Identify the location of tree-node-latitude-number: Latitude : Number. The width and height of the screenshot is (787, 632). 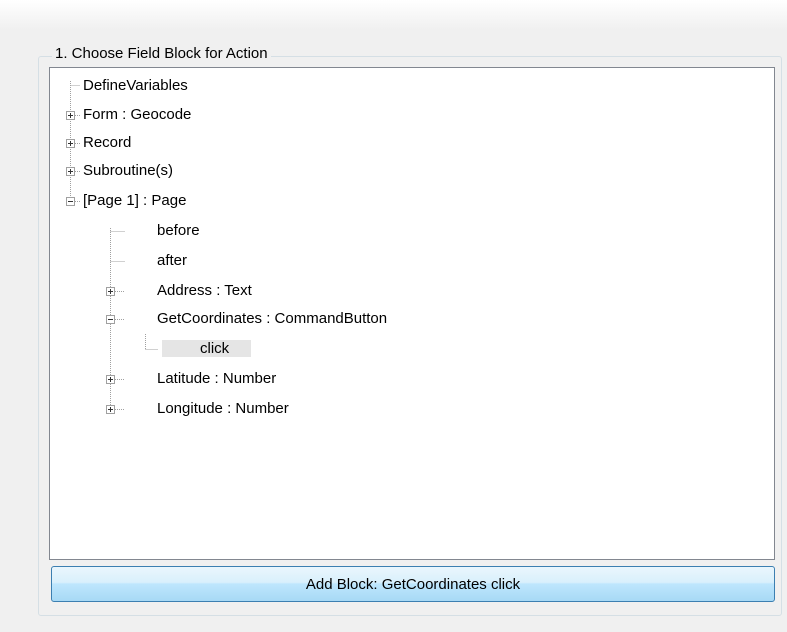
(216, 379).